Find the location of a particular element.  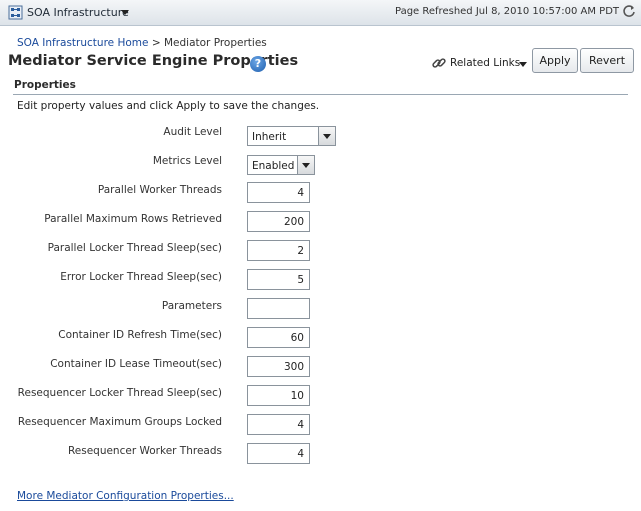

metrics-level-select: Enabled is located at coordinates (281, 165).